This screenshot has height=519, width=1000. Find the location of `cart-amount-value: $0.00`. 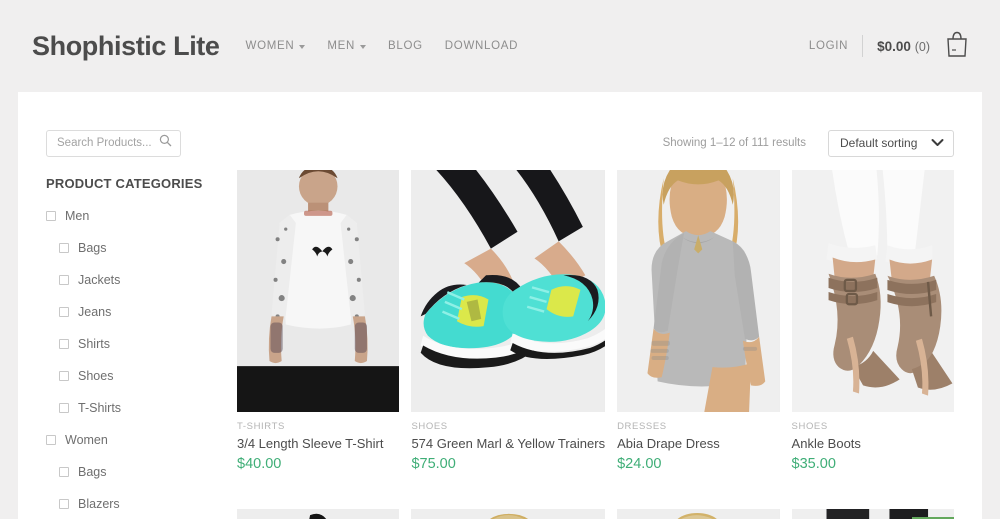

cart-amount-value: $0.00 is located at coordinates (894, 46).